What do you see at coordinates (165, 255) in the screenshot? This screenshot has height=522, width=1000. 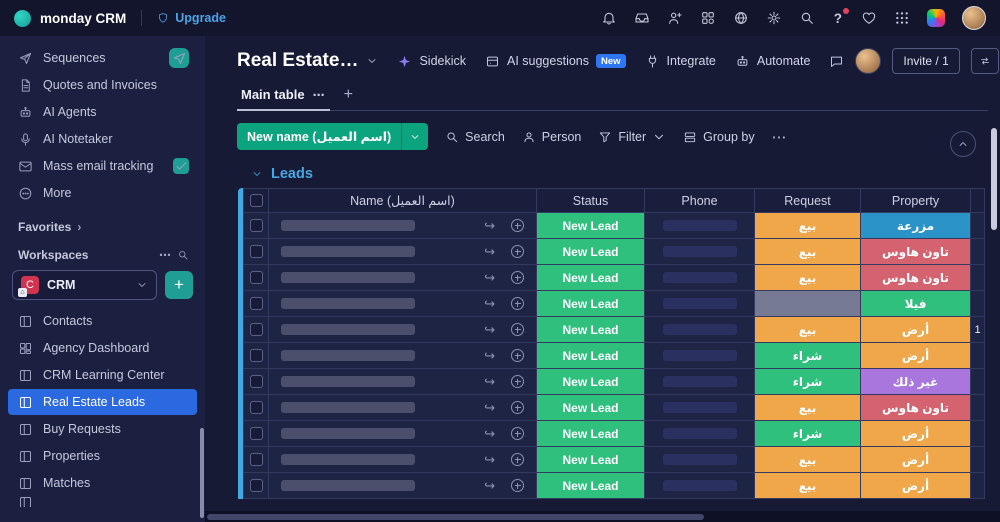 I see `workspaces-more-icon: ⋯` at bounding box center [165, 255].